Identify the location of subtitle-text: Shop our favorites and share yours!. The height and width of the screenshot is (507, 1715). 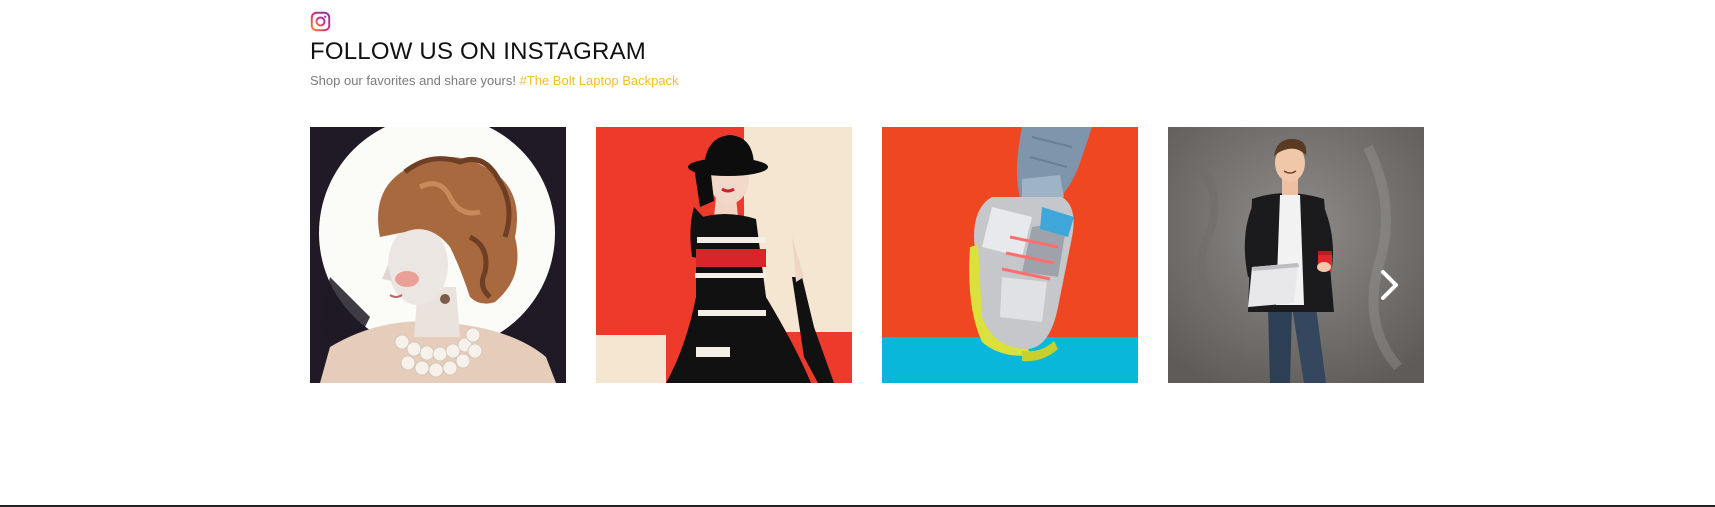
(415, 80).